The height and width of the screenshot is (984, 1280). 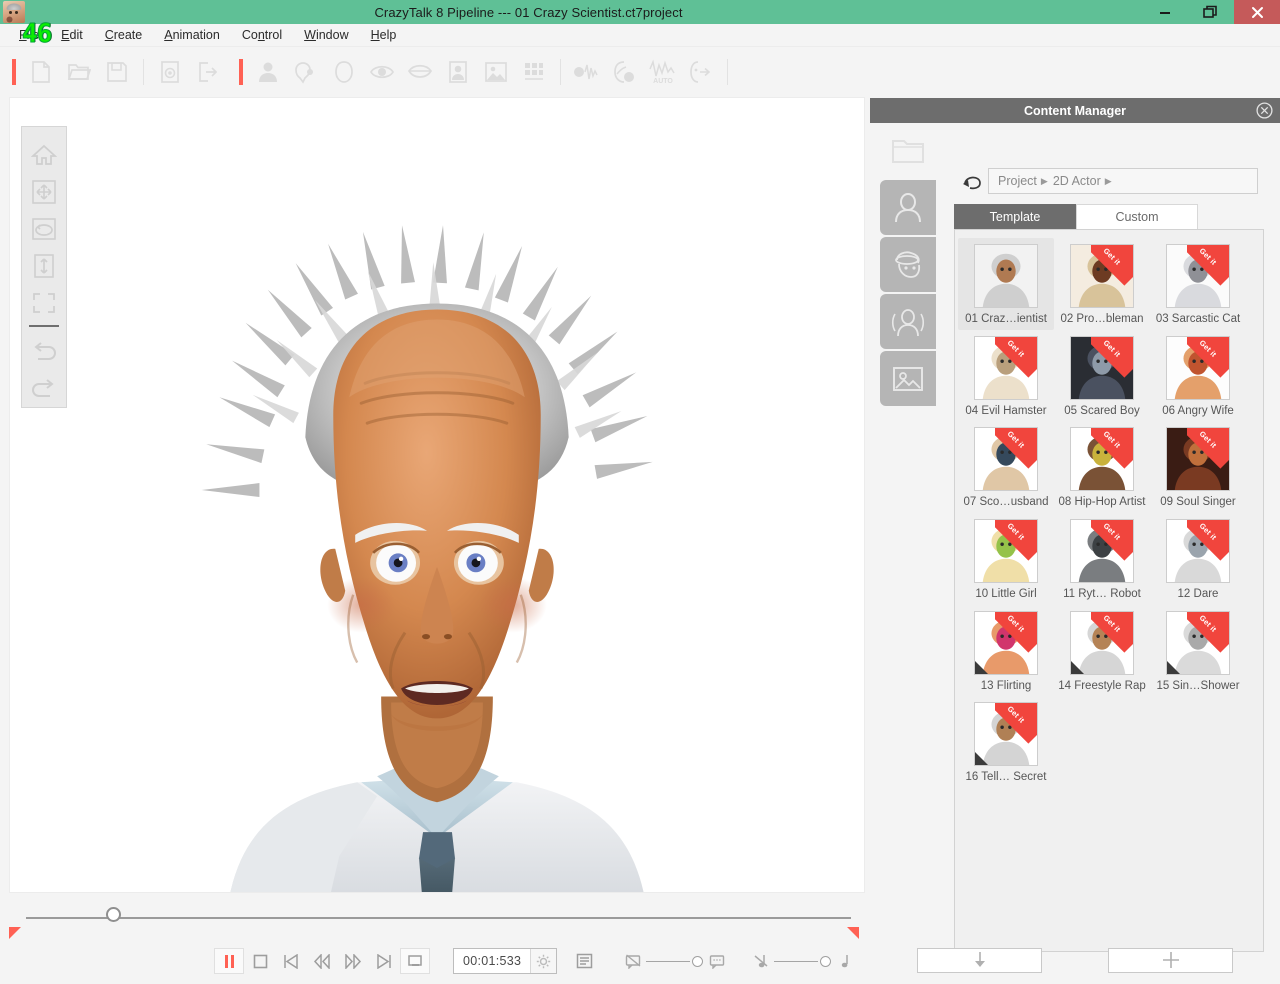 I want to click on menu-item-window: Window, so click(x=326, y=35).